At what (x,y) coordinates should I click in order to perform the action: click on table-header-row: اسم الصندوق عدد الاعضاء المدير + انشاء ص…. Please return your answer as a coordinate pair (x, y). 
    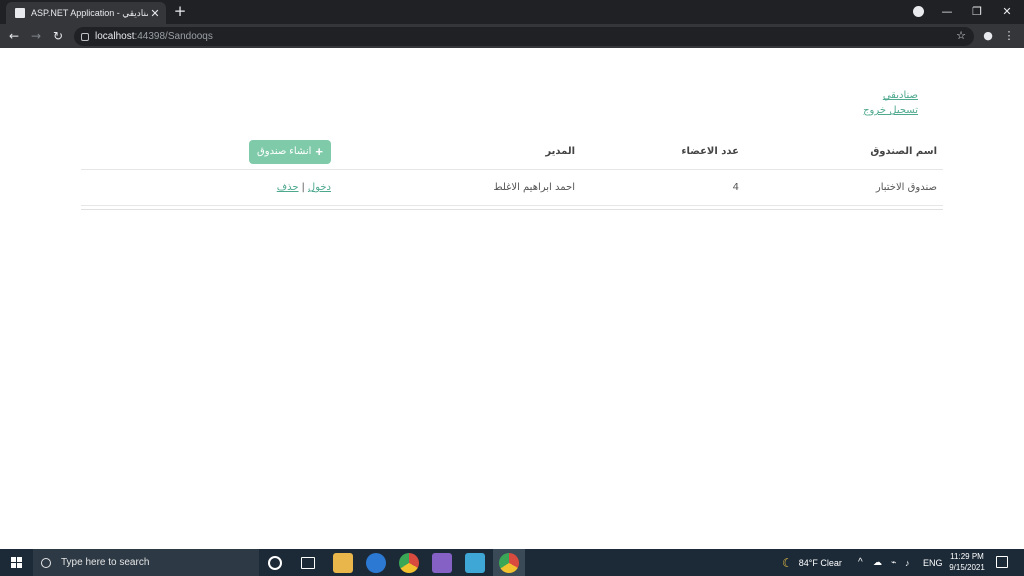
    Looking at the image, I should click on (512, 152).